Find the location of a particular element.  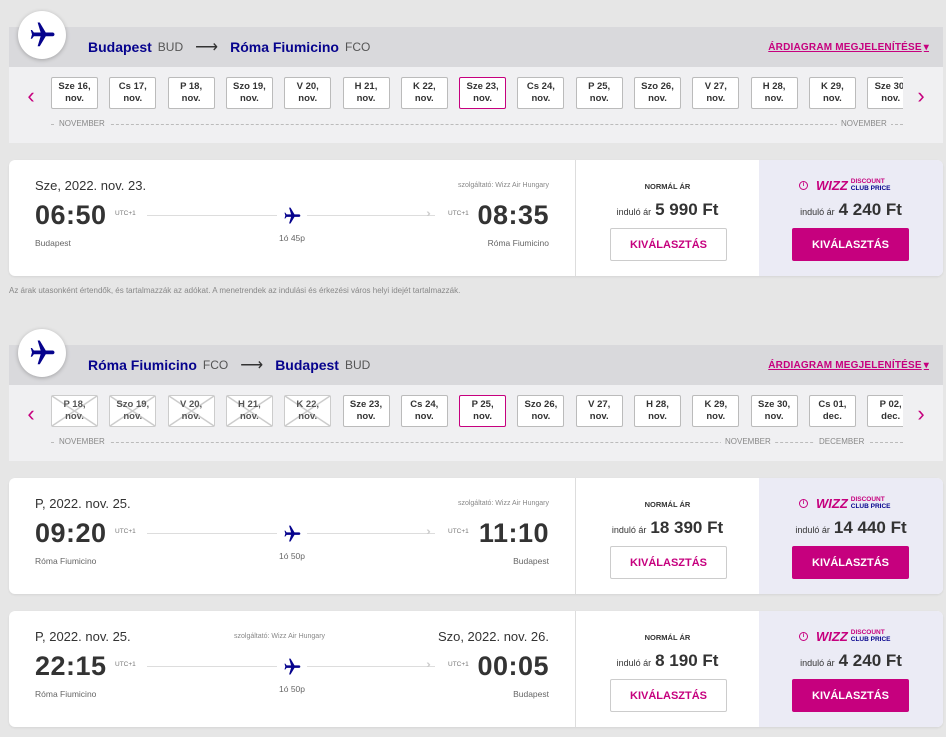

club-line3: PRICE is located at coordinates (880, 639).